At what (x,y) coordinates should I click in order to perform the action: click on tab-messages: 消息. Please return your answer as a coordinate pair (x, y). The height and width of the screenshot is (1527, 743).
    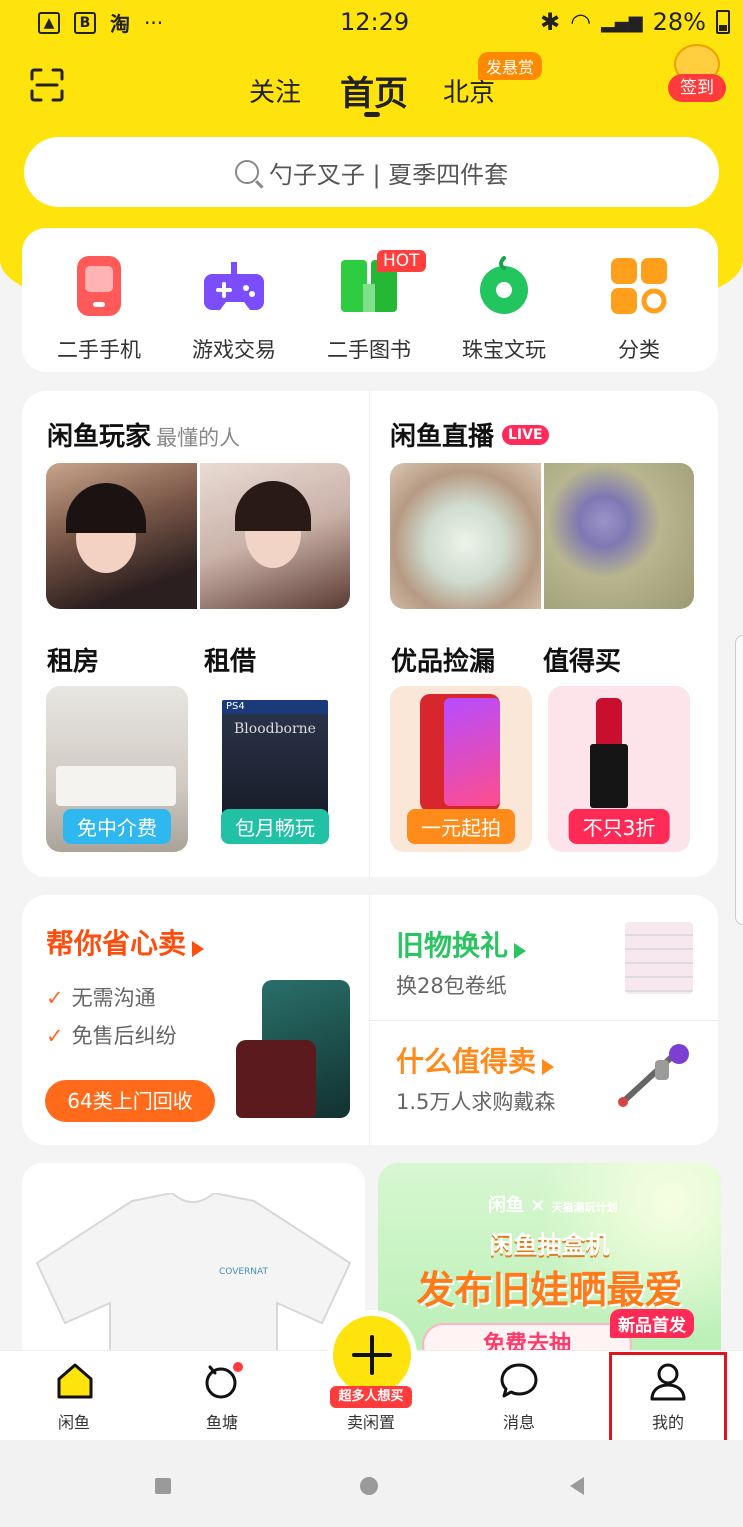
    Looking at the image, I should click on (519, 1396).